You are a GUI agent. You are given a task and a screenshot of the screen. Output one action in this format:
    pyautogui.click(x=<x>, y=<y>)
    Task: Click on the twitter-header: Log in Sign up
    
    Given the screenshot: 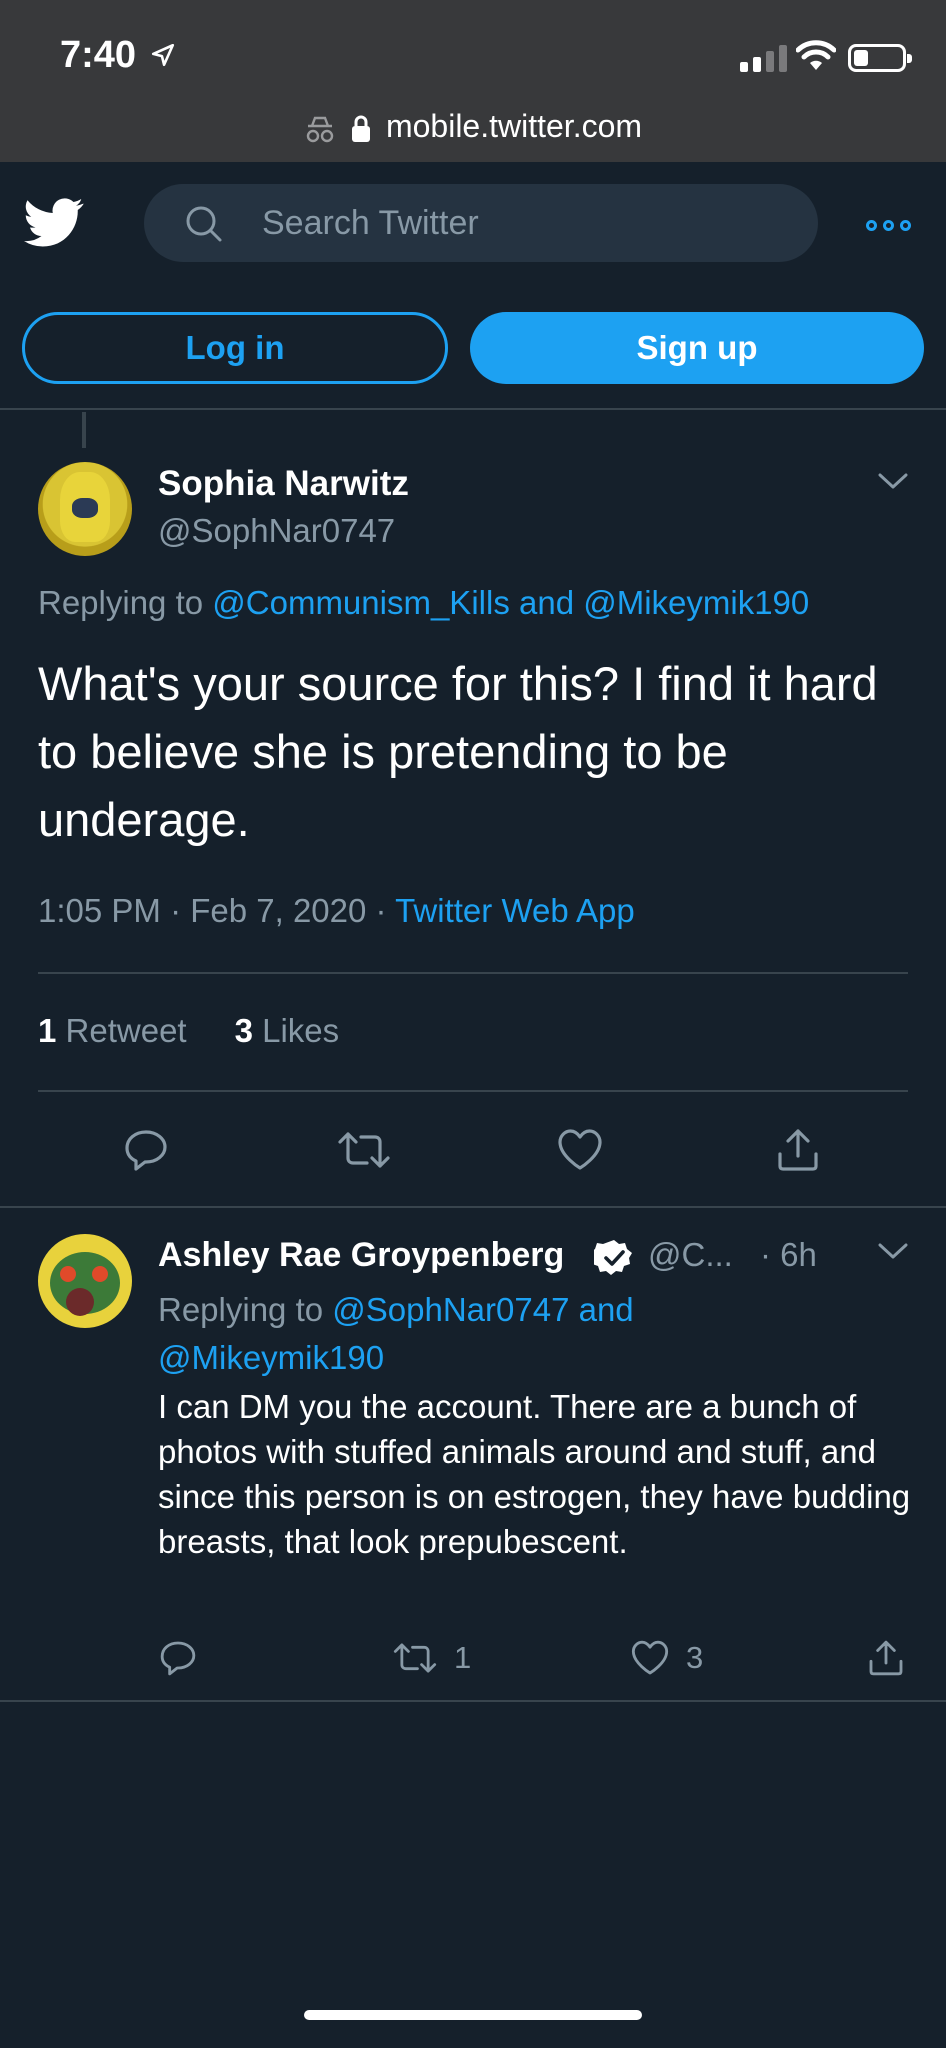 What is the action you would take?
    pyautogui.click(x=473, y=286)
    